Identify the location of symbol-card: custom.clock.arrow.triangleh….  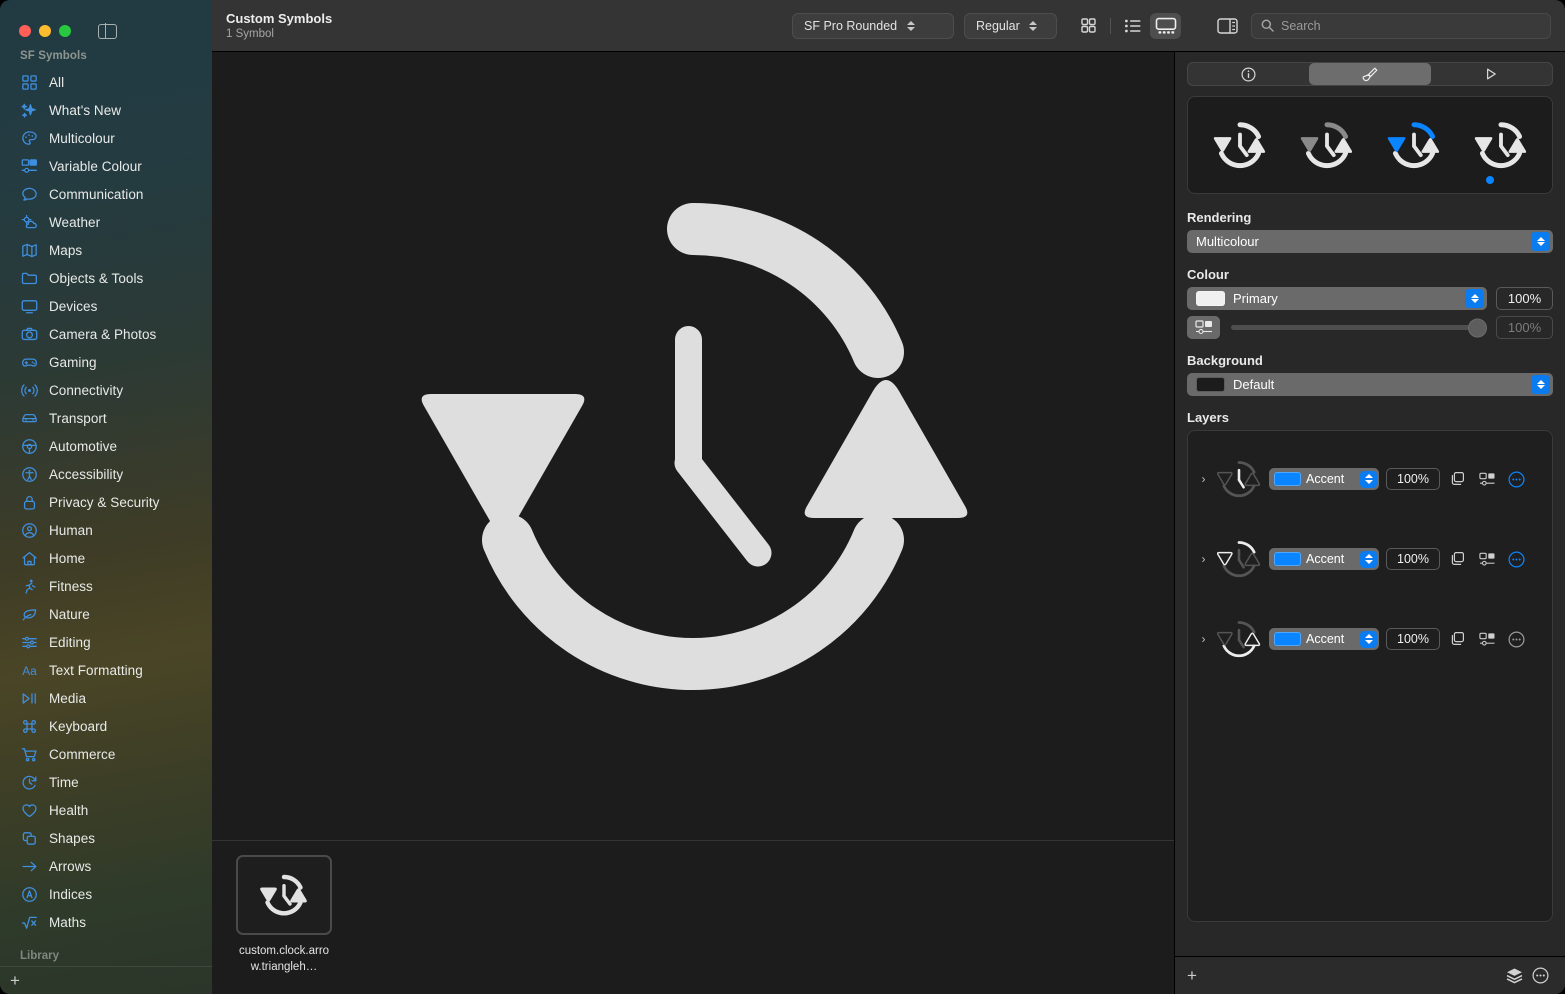
(284, 915).